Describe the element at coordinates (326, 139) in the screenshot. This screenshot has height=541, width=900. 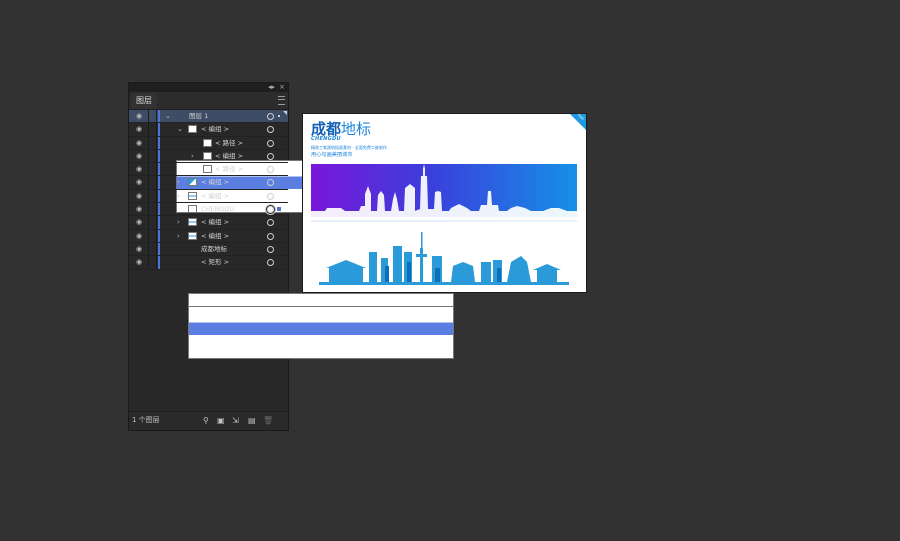
I see `subtitle: CHENGDU` at that location.